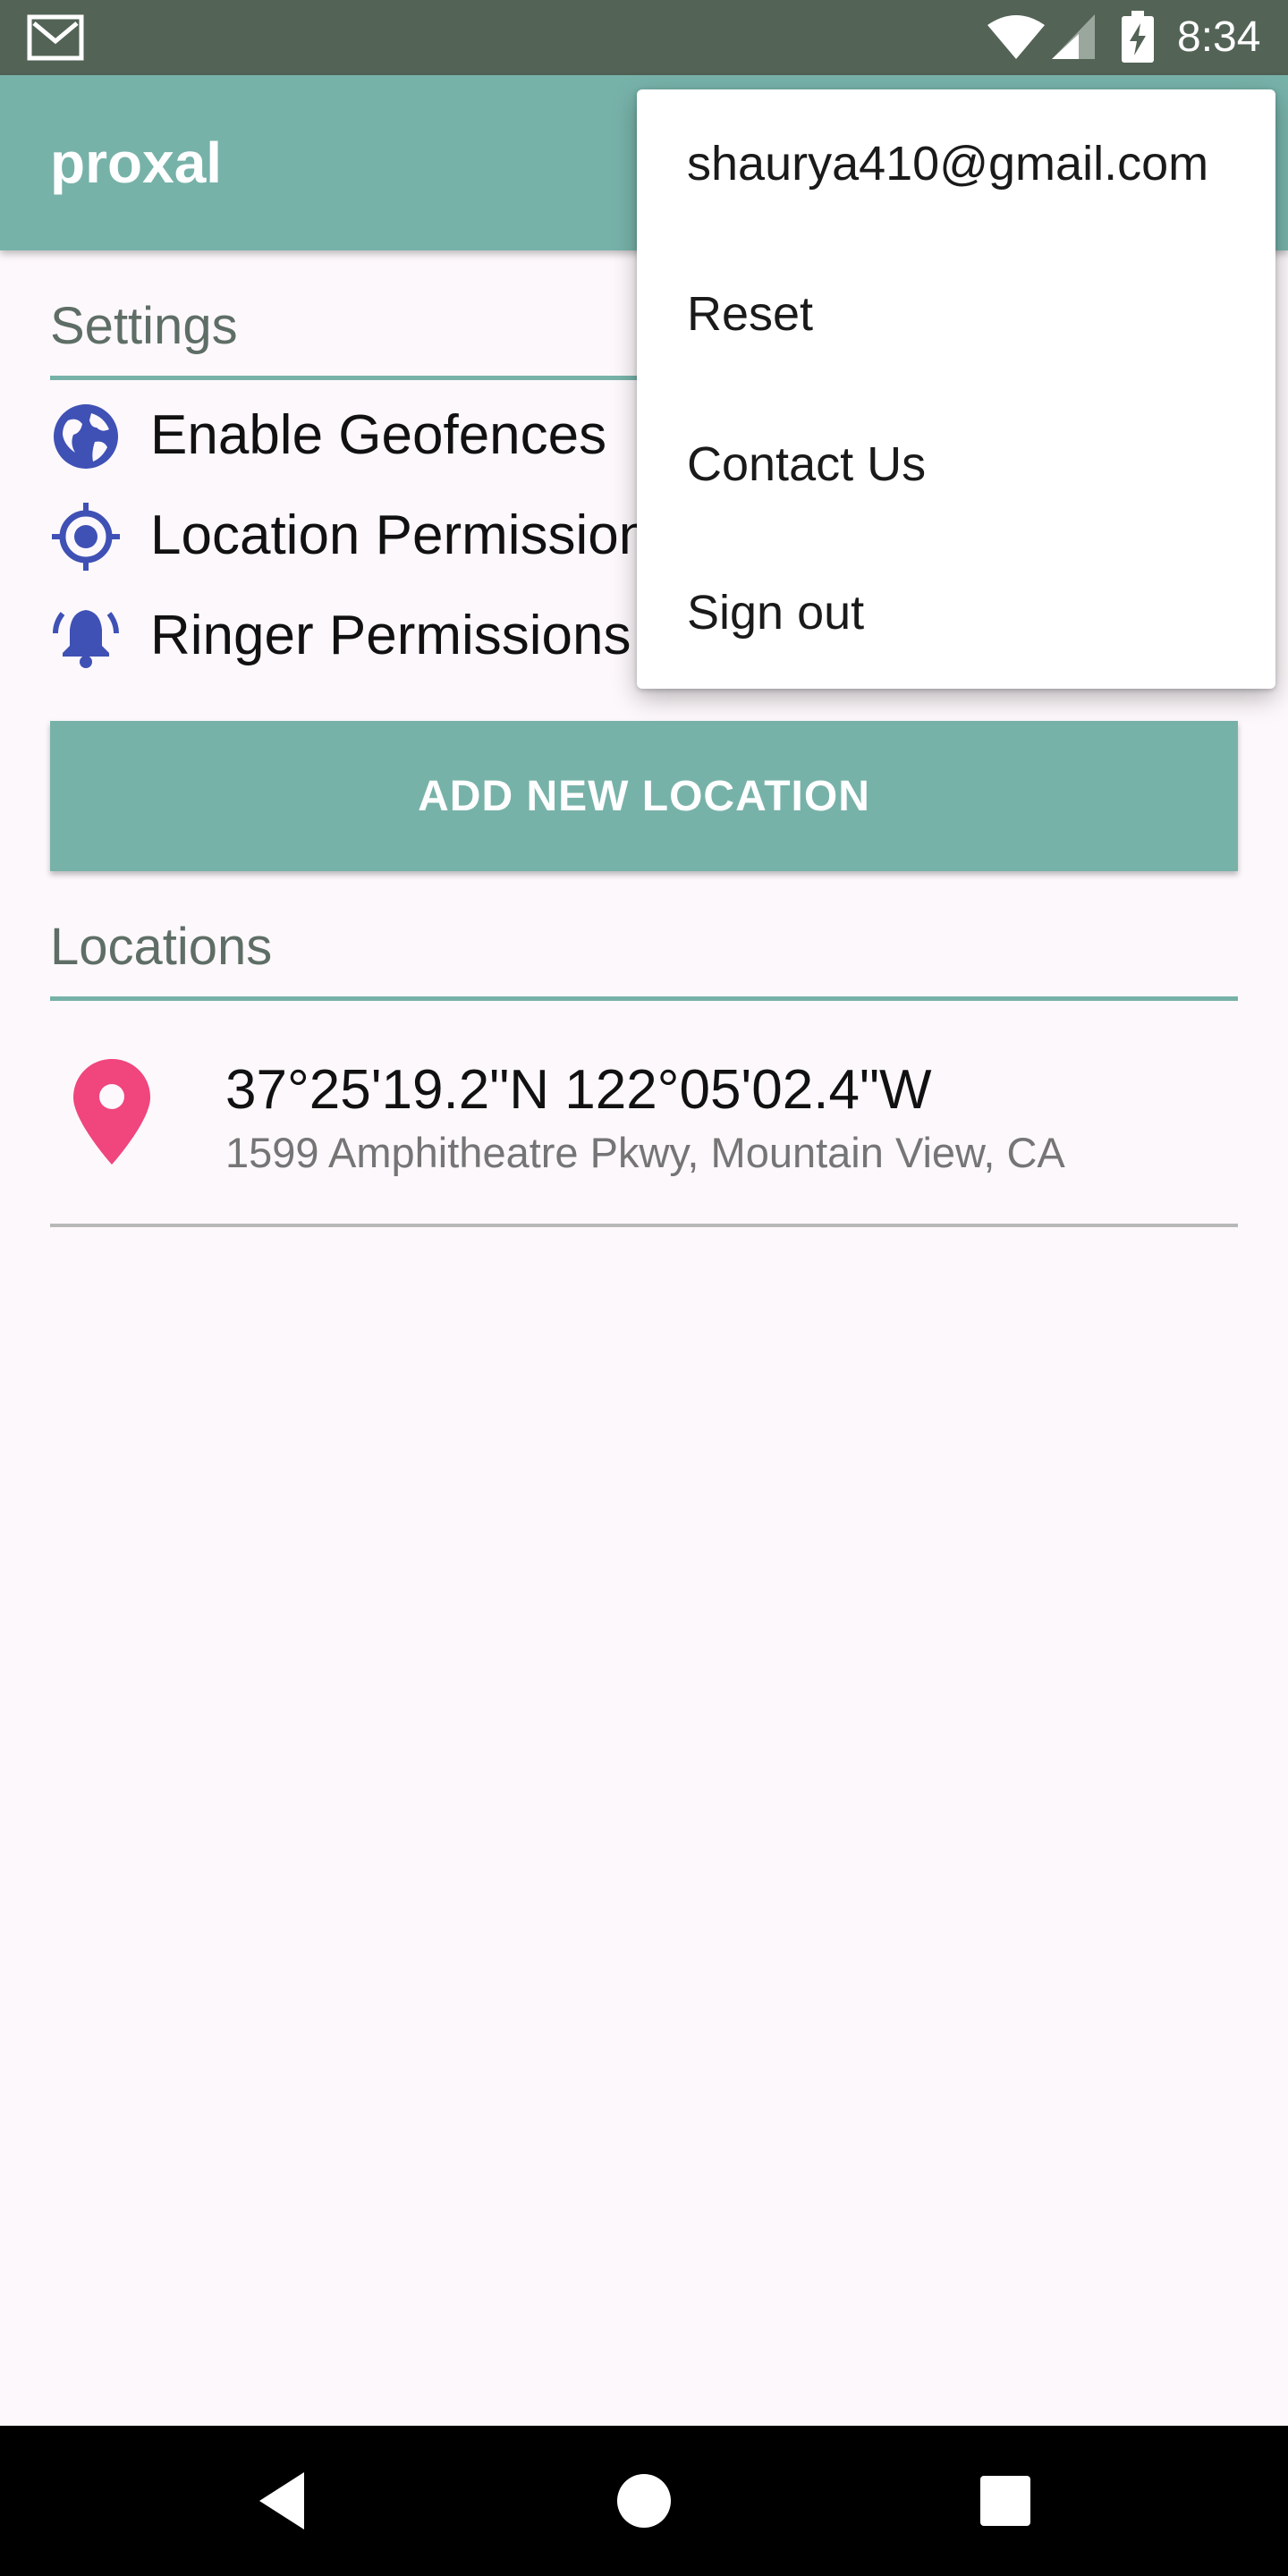 The width and height of the screenshot is (1288, 2576). Describe the element at coordinates (1219, 37) in the screenshot. I see `status-time: 8:34` at that location.